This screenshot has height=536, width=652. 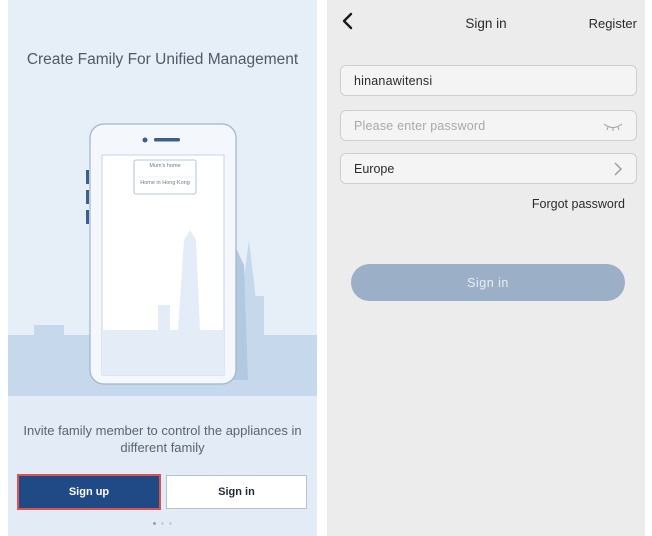 What do you see at coordinates (89, 492) in the screenshot?
I see `sign-up-button: Sign up` at bounding box center [89, 492].